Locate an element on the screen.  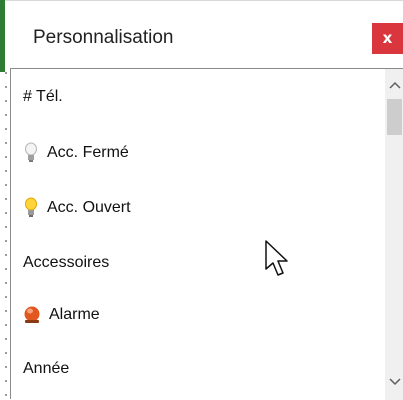
list-item-annee: Année is located at coordinates (46, 369).